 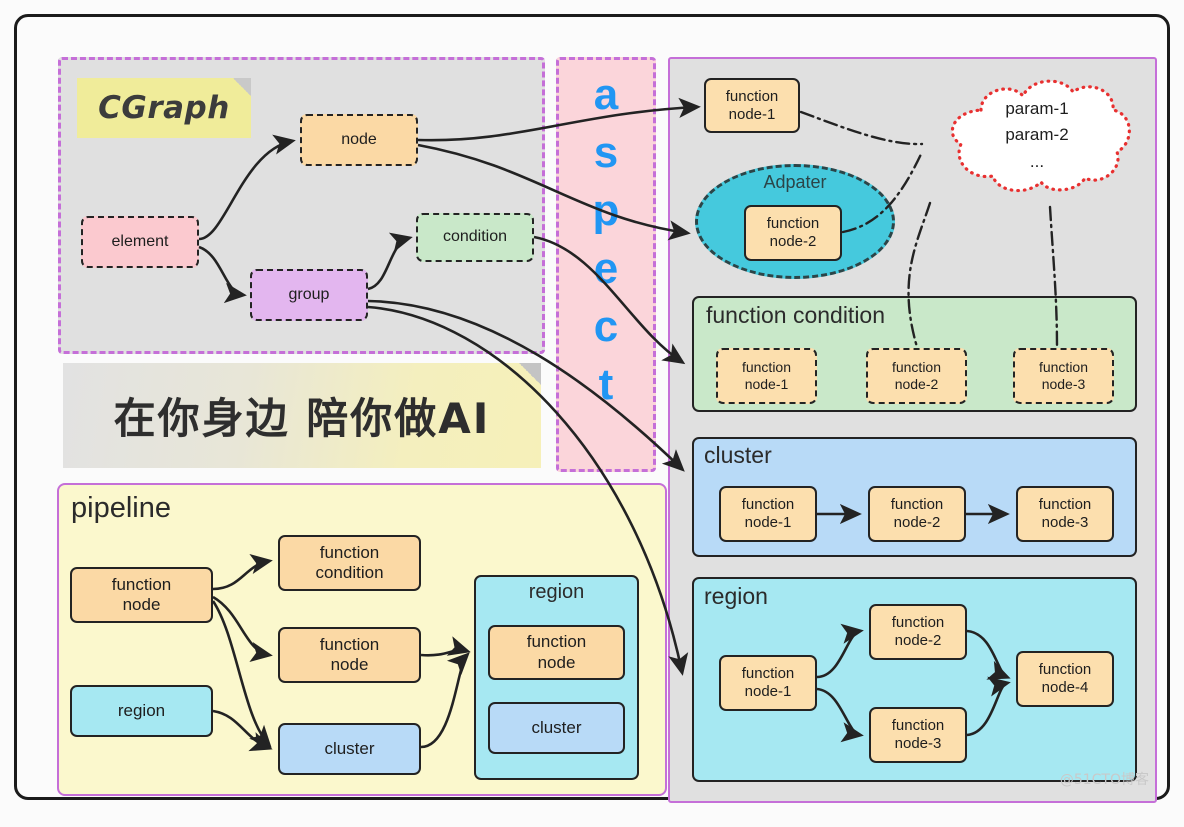 I want to click on fc-node-1: function node-1, so click(x=766, y=376).